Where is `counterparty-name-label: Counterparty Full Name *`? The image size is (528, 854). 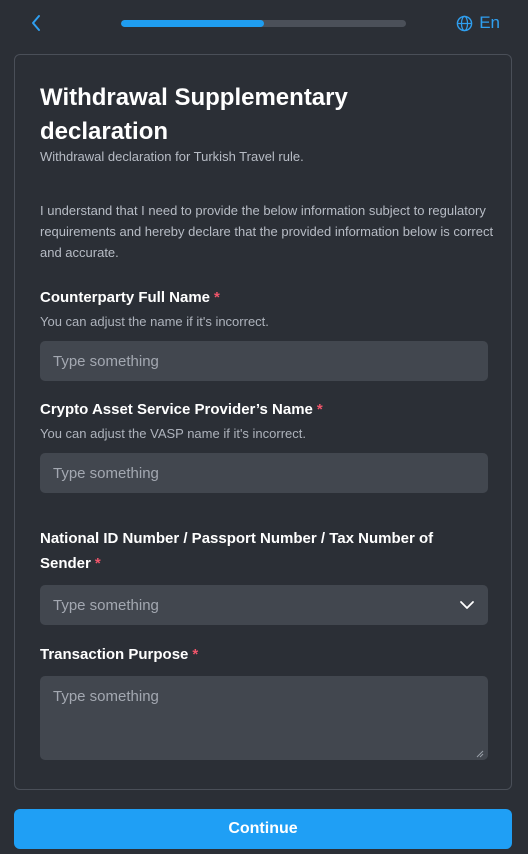 counterparty-name-label: Counterparty Full Name * is located at coordinates (130, 297).